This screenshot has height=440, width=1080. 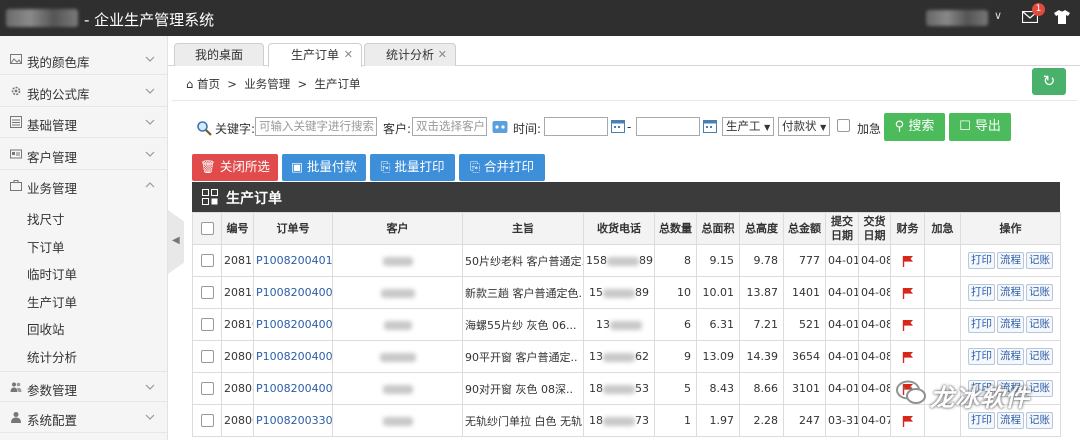 What do you see at coordinates (52, 273) in the screenshot?
I see `sidebar-subitem-temp-order: 临时订单` at bounding box center [52, 273].